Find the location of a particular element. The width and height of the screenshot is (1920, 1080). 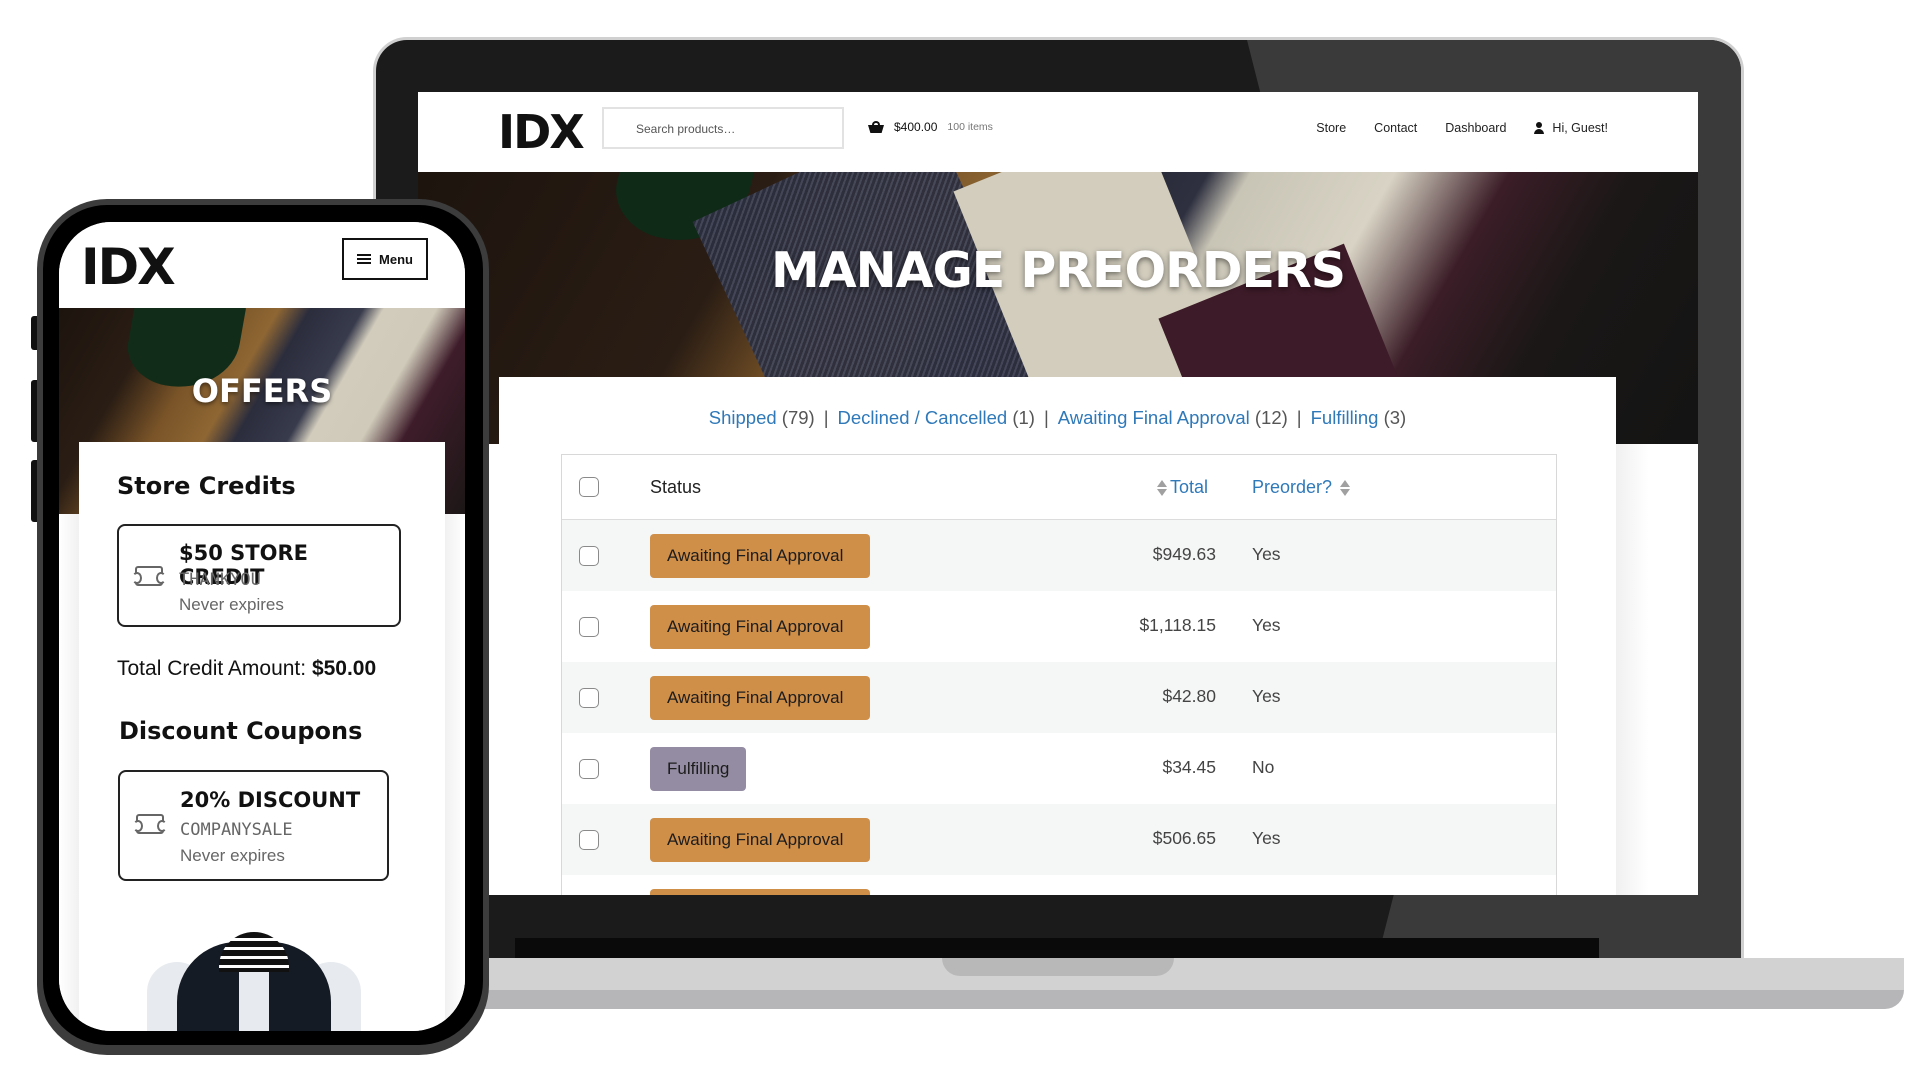

nav-dashboard: Dashboard is located at coordinates (1475, 128).